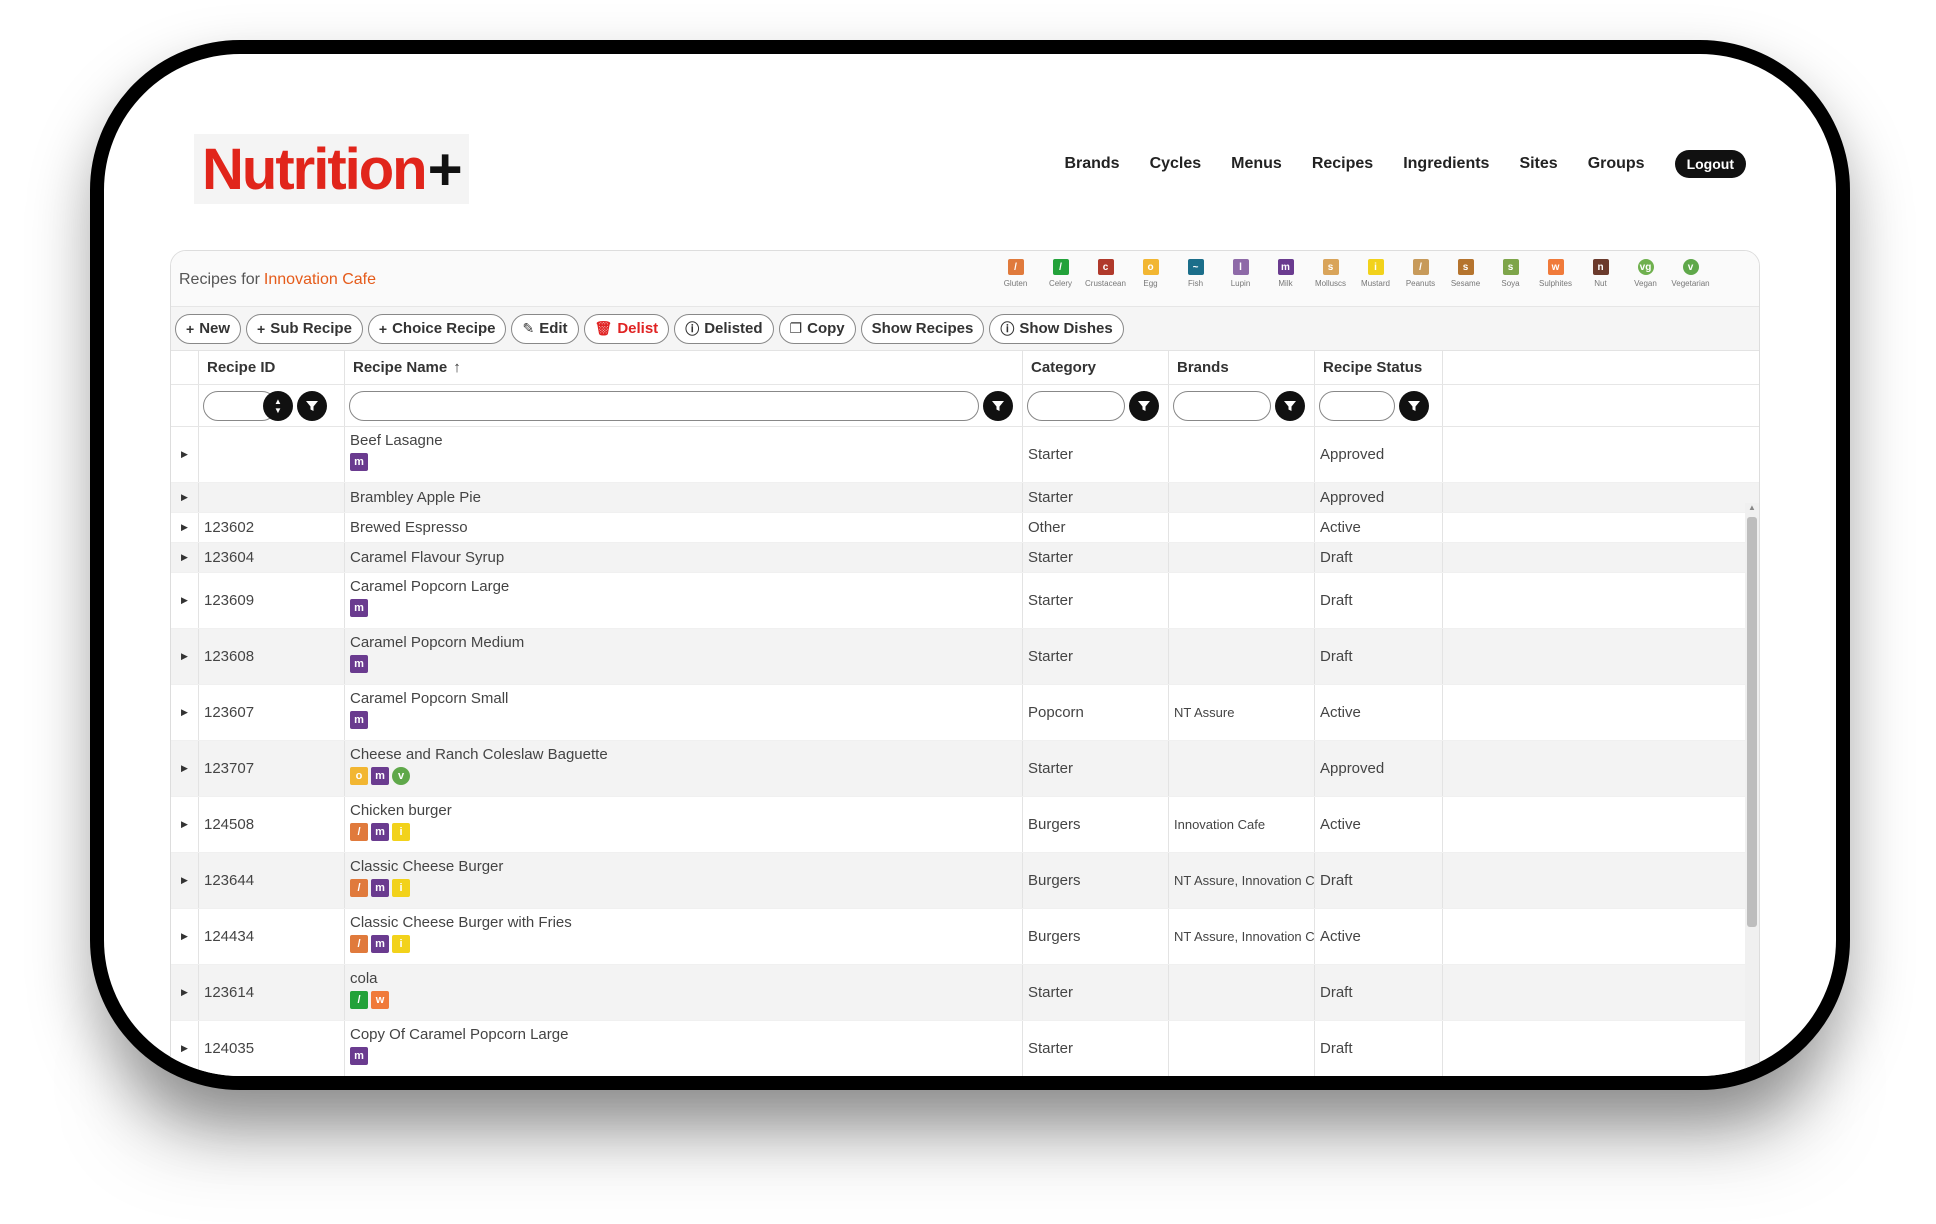 Image resolution: width=1936 pixels, height=1224 pixels. Describe the element at coordinates (1091, 164) in the screenshot. I see `nav-brands: Brands` at that location.